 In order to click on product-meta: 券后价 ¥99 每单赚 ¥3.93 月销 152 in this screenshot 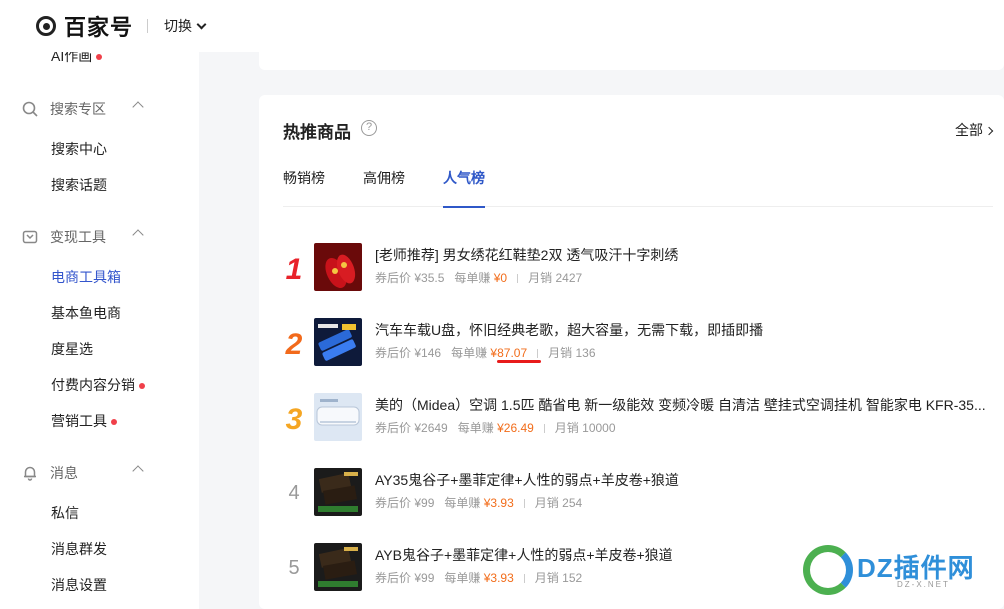, I will do `click(478, 577)`.